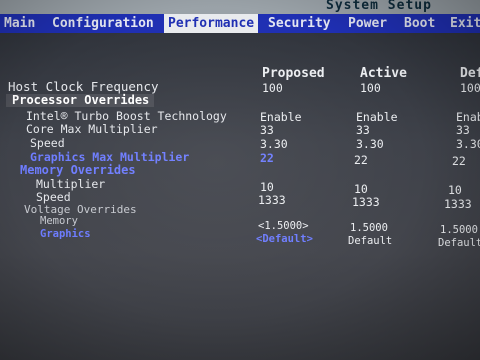 This screenshot has height=360, width=480. Describe the element at coordinates (370, 241) in the screenshot. I see `value-active-voltage-graphics: Default` at that location.